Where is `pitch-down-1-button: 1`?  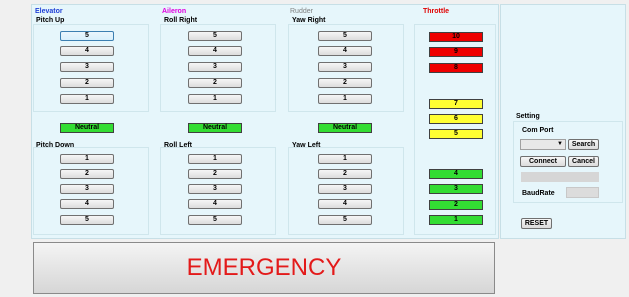
pitch-down-1-button: 1 is located at coordinates (87, 159).